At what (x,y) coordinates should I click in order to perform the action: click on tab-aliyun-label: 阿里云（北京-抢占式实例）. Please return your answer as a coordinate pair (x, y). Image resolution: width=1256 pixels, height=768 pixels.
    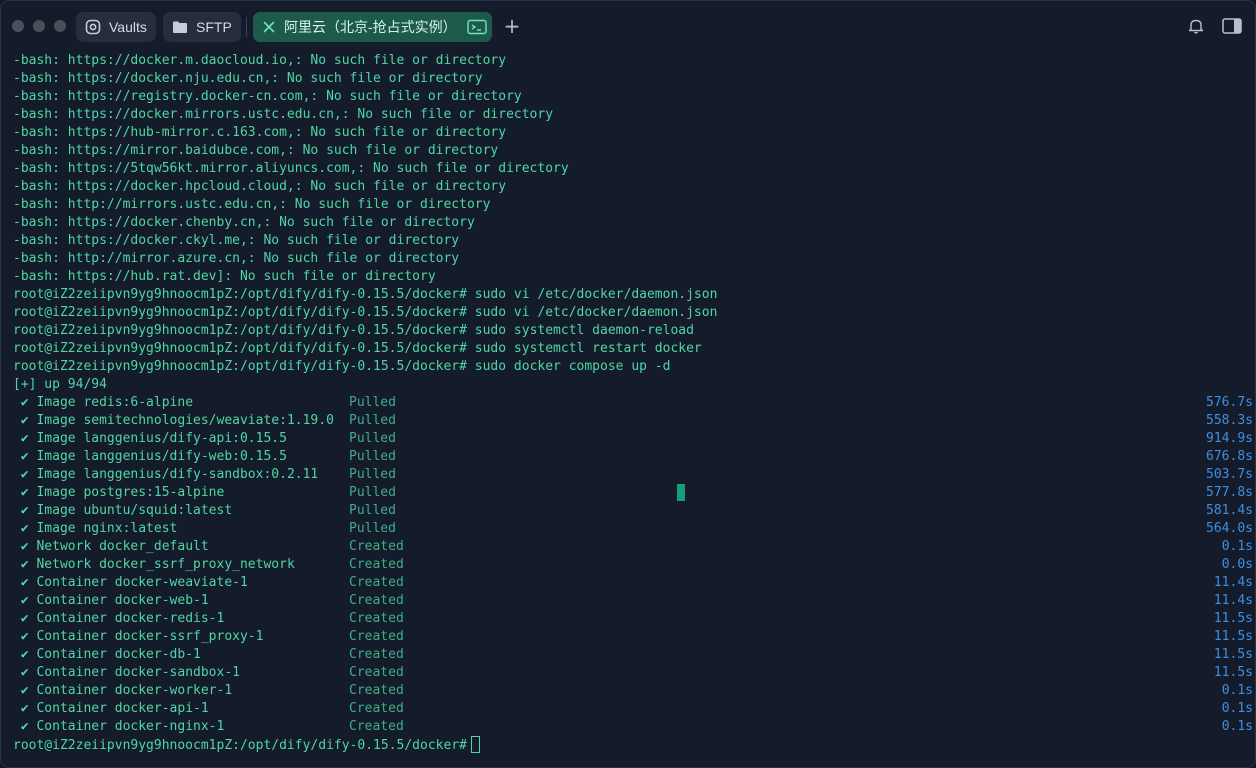
    Looking at the image, I should click on (370, 27).